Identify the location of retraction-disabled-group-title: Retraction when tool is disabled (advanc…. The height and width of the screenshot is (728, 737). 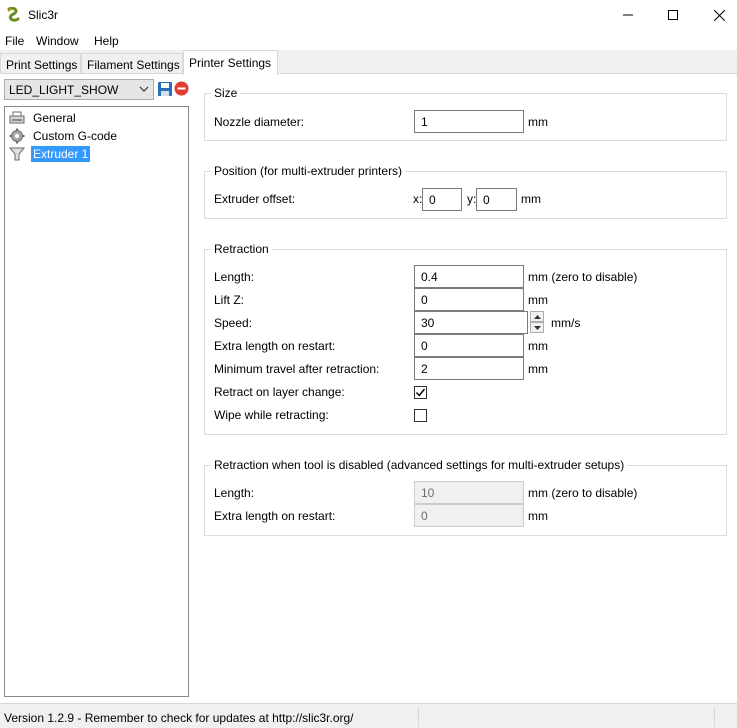
(419, 465).